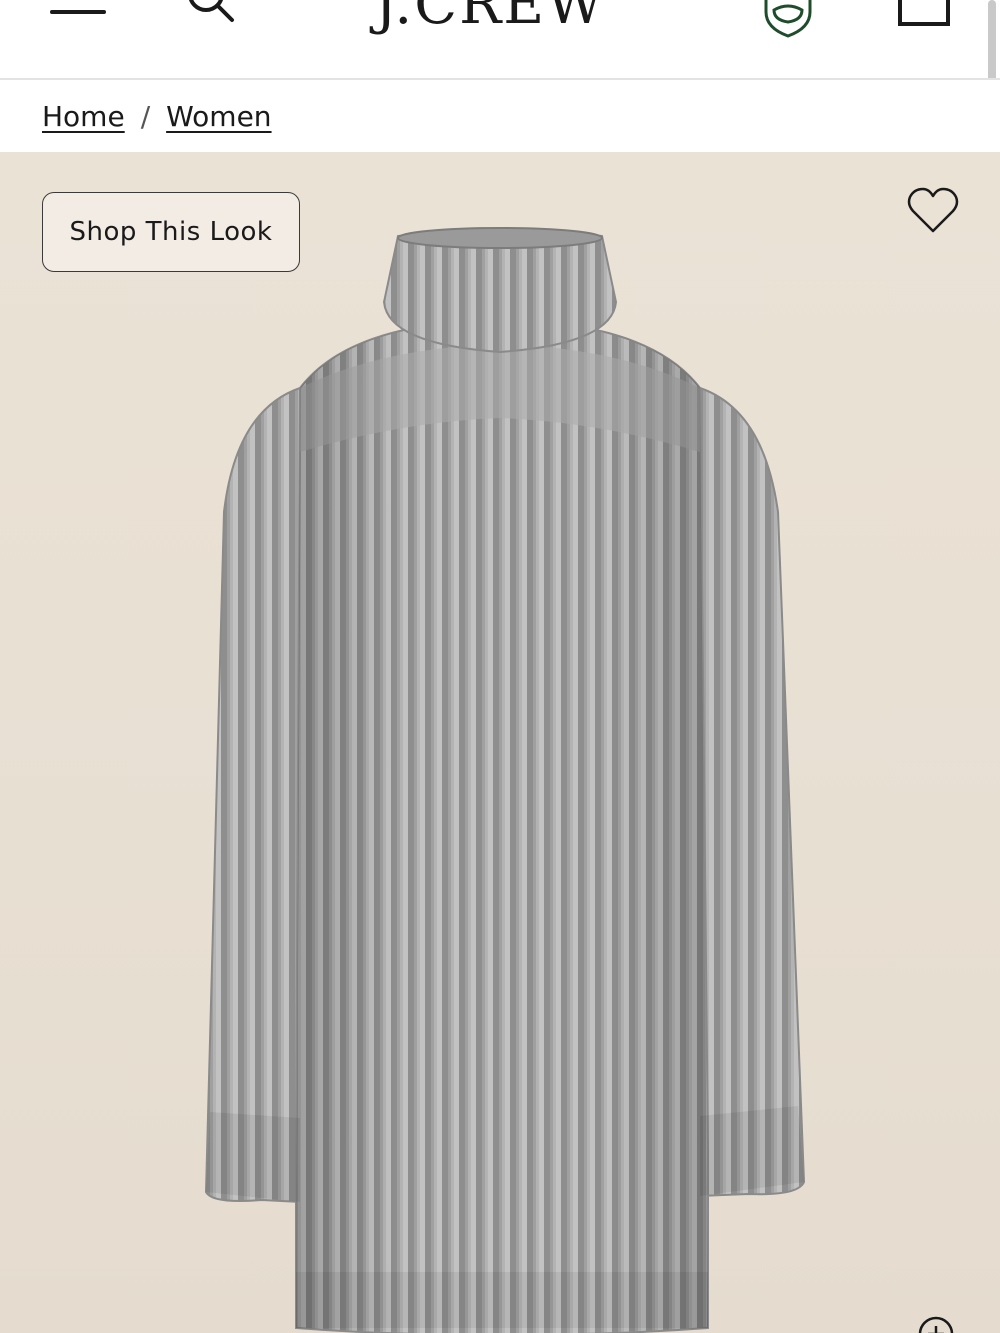 The image size is (1000, 1333). Describe the element at coordinates (83, 116) in the screenshot. I see `breadcrumb-home-link: Home` at that location.